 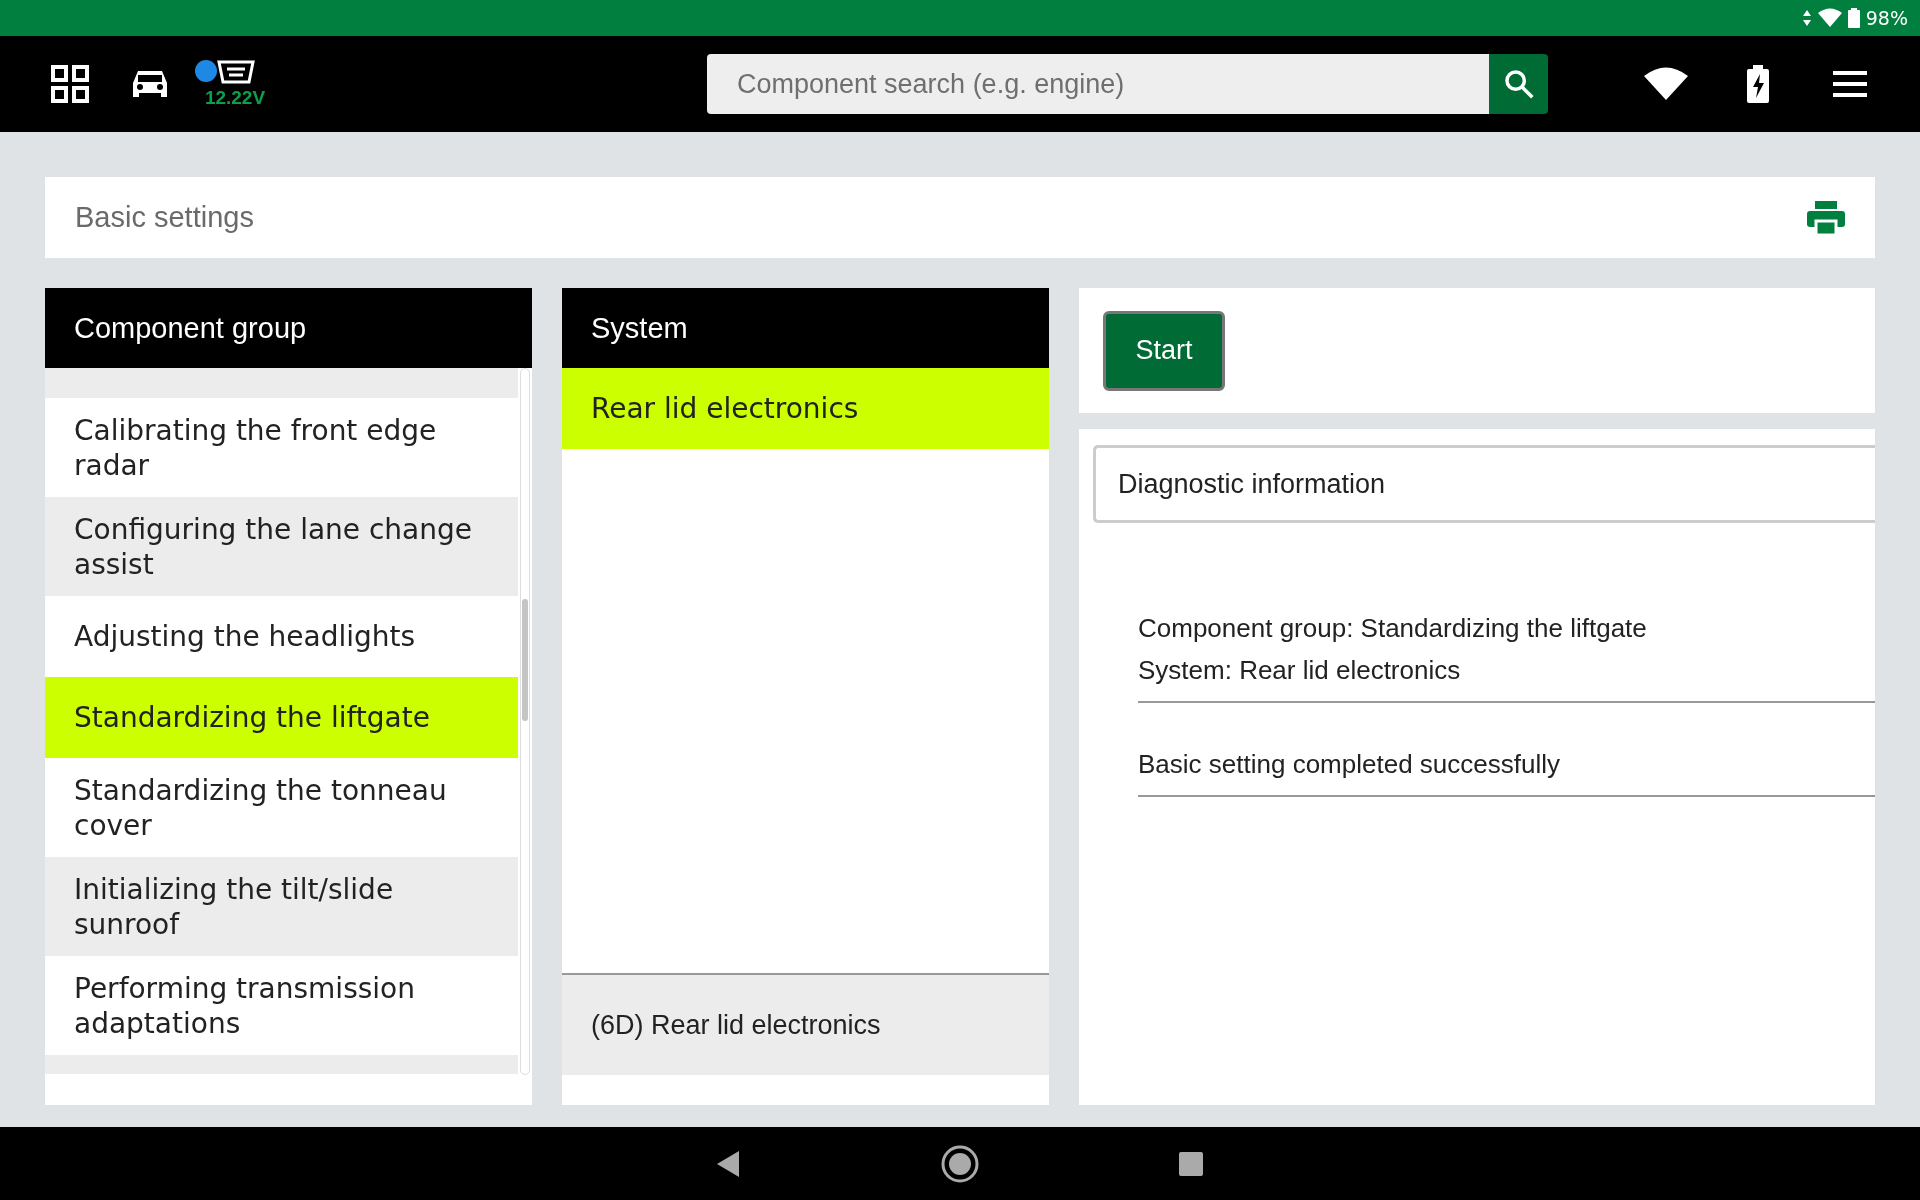 What do you see at coordinates (805, 1024) in the screenshot?
I see `system-footer: (6D) Rear lid electronics` at bounding box center [805, 1024].